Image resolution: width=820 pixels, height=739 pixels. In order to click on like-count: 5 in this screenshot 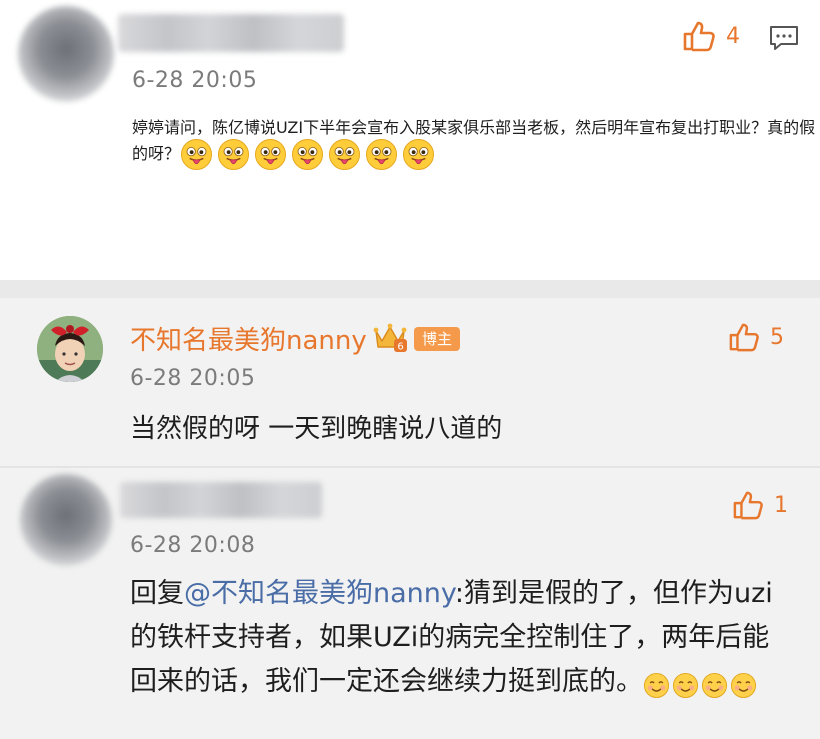, I will do `click(777, 337)`.